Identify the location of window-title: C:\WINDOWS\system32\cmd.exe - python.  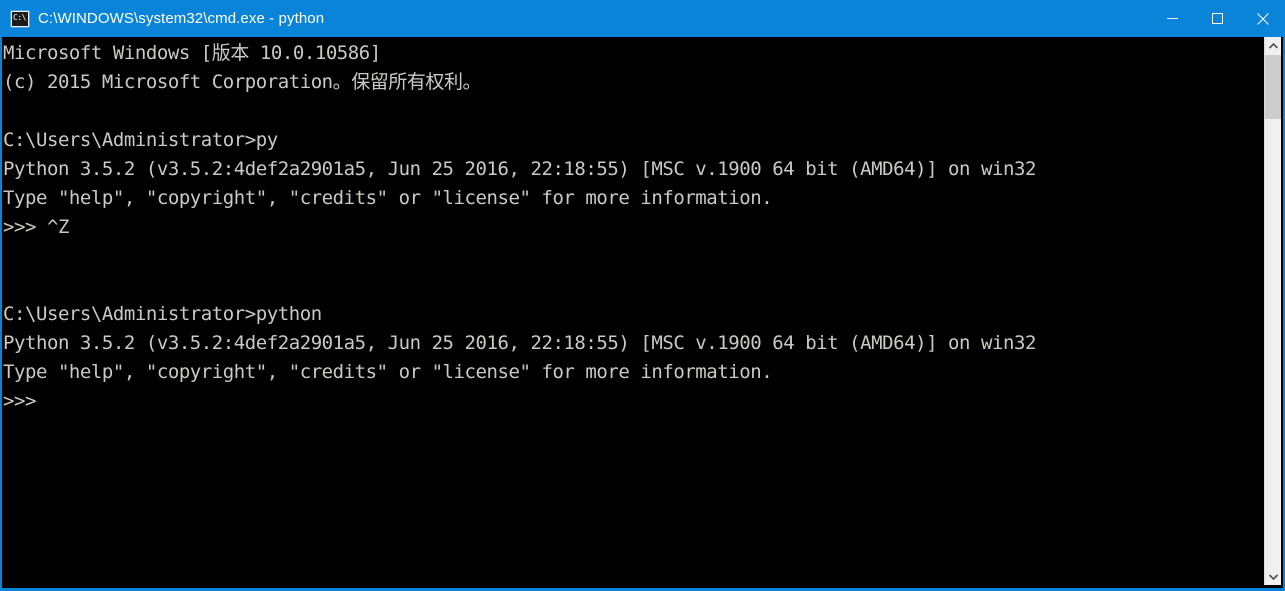
(181, 18).